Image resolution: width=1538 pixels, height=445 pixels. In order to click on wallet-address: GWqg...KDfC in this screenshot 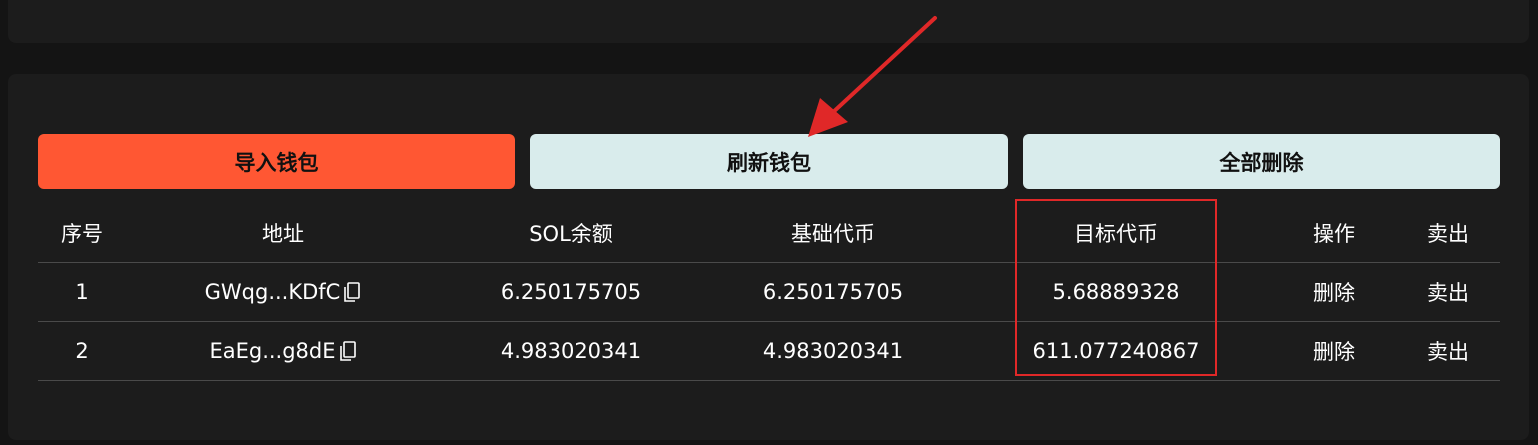, I will do `click(283, 292)`.